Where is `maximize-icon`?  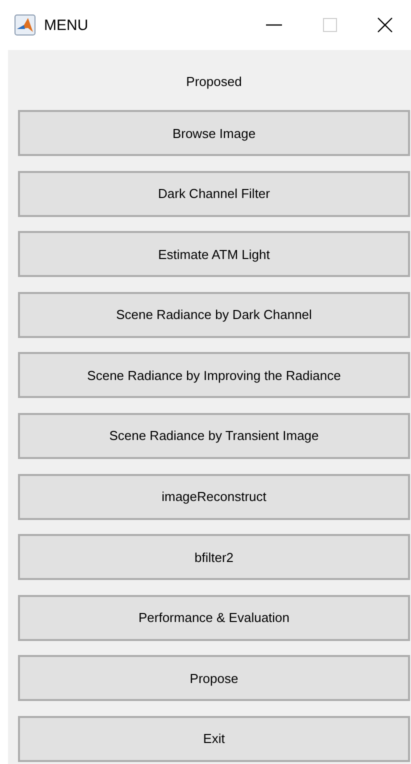
maximize-icon is located at coordinates (330, 25).